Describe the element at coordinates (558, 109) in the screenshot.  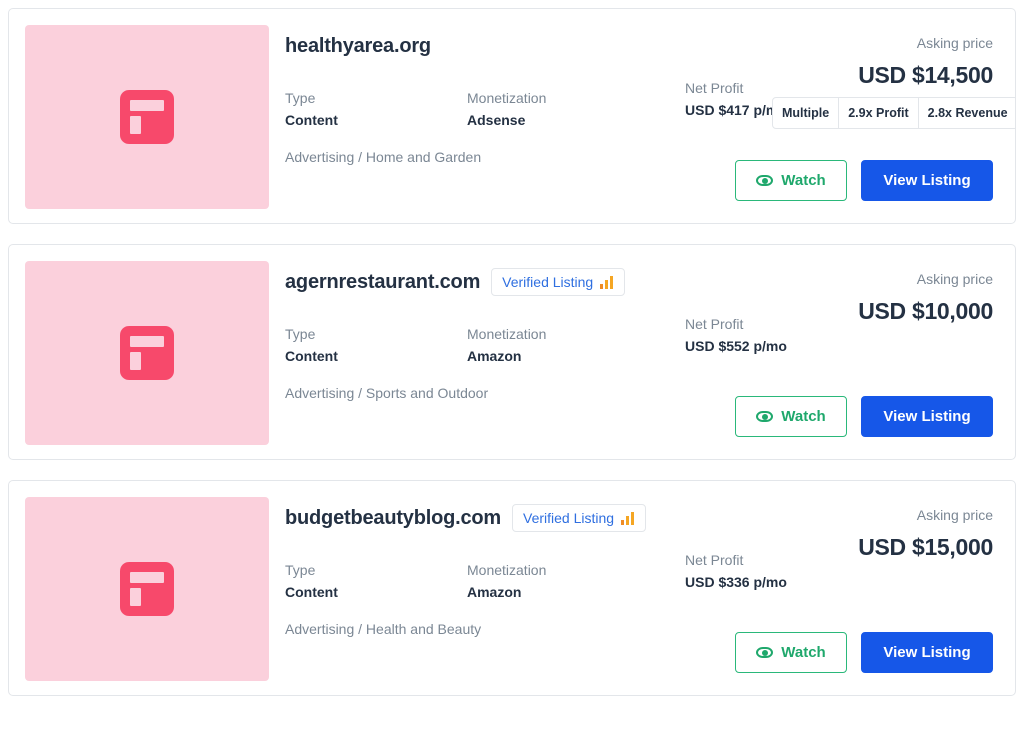
I see `meta-monetization: Monetization Adsense` at that location.